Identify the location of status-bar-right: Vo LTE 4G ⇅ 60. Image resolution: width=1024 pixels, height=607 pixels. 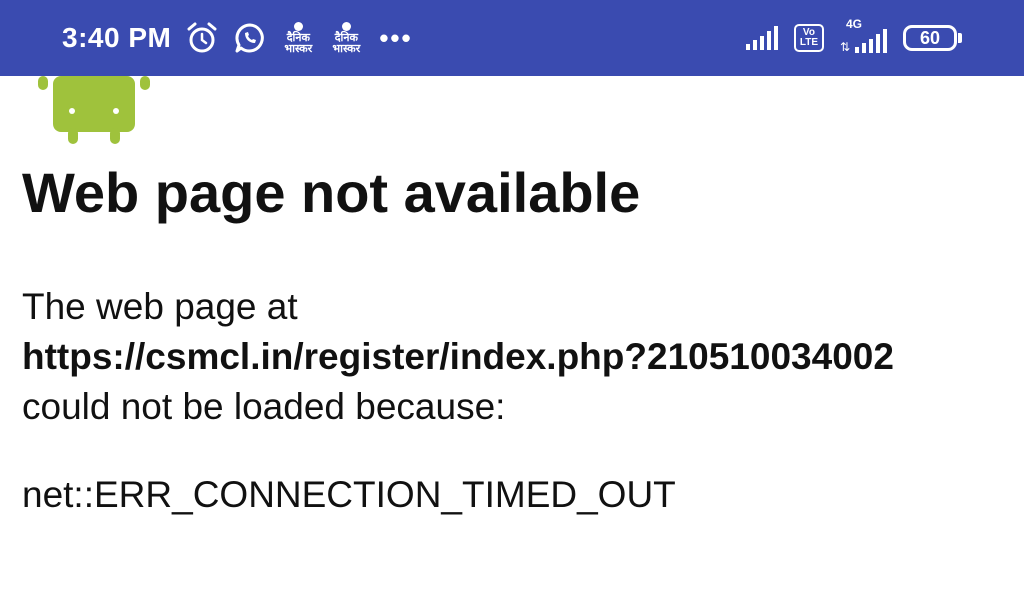
(853, 38).